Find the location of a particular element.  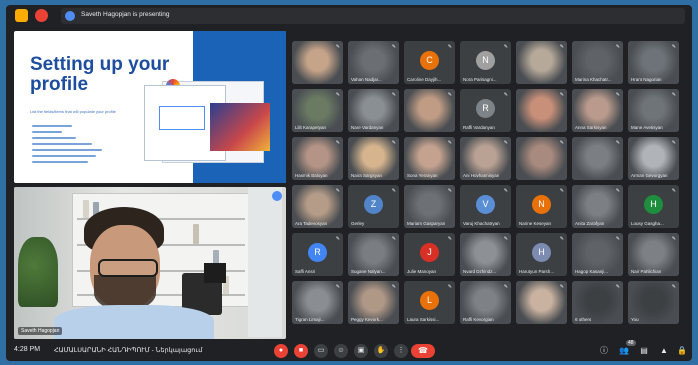

participant-tile: ✎ Sona Yeranyan is located at coordinates (429, 158).